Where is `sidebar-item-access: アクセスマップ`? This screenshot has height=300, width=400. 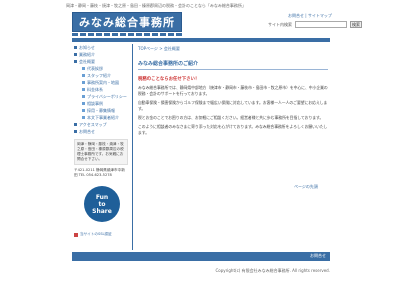
sidebar-item-access: アクセスマップ is located at coordinates (101, 124).